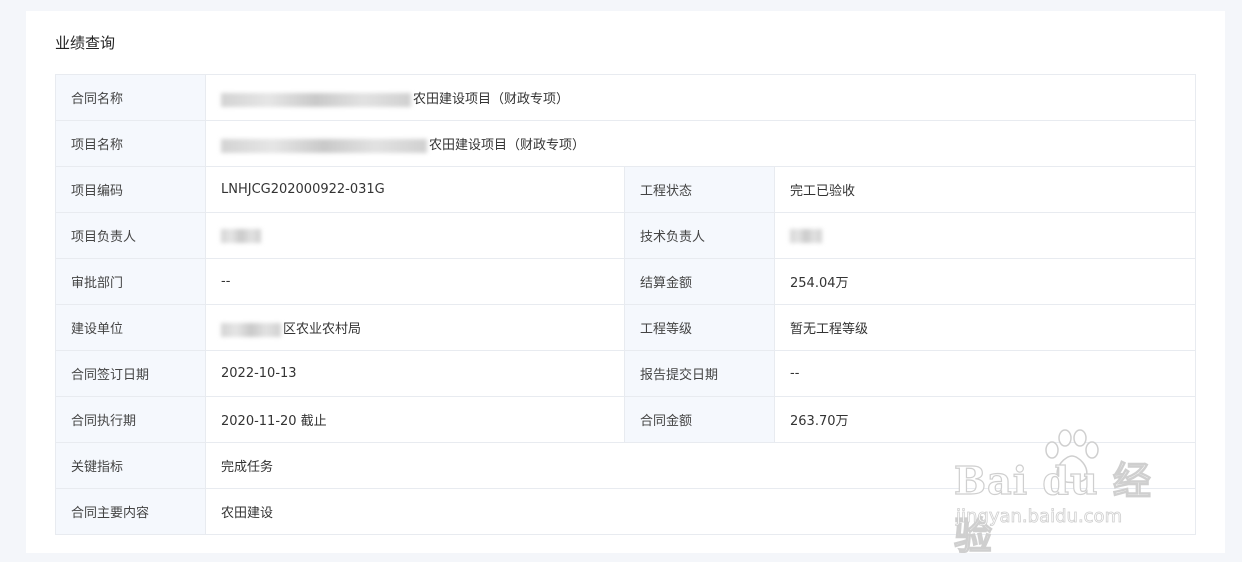 The height and width of the screenshot is (562, 1242). What do you see at coordinates (699, 419) in the screenshot?
I see `contract-amount-label: 合同金额` at bounding box center [699, 419].